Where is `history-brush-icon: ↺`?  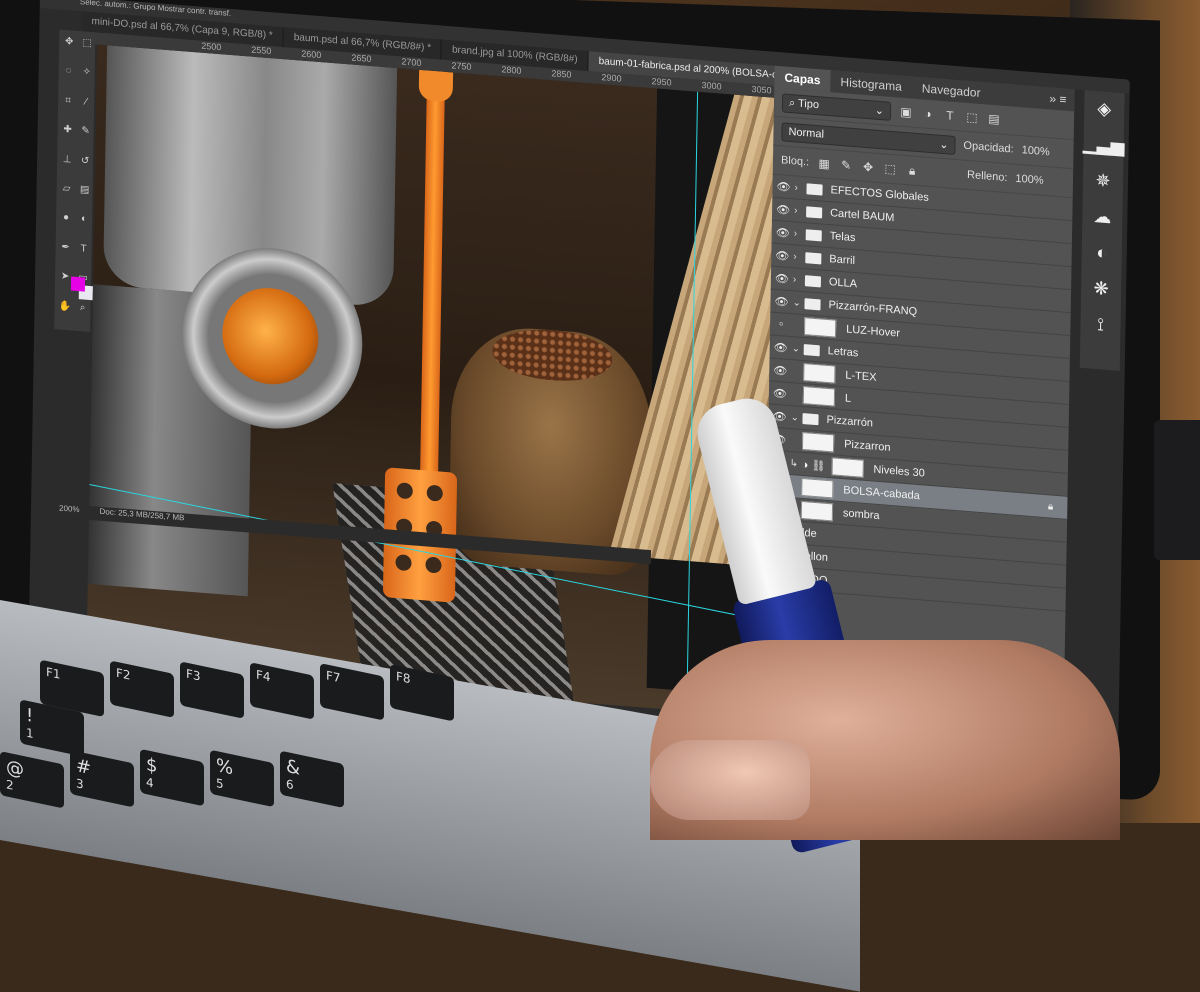 history-brush-icon: ↺ is located at coordinates (85, 161).